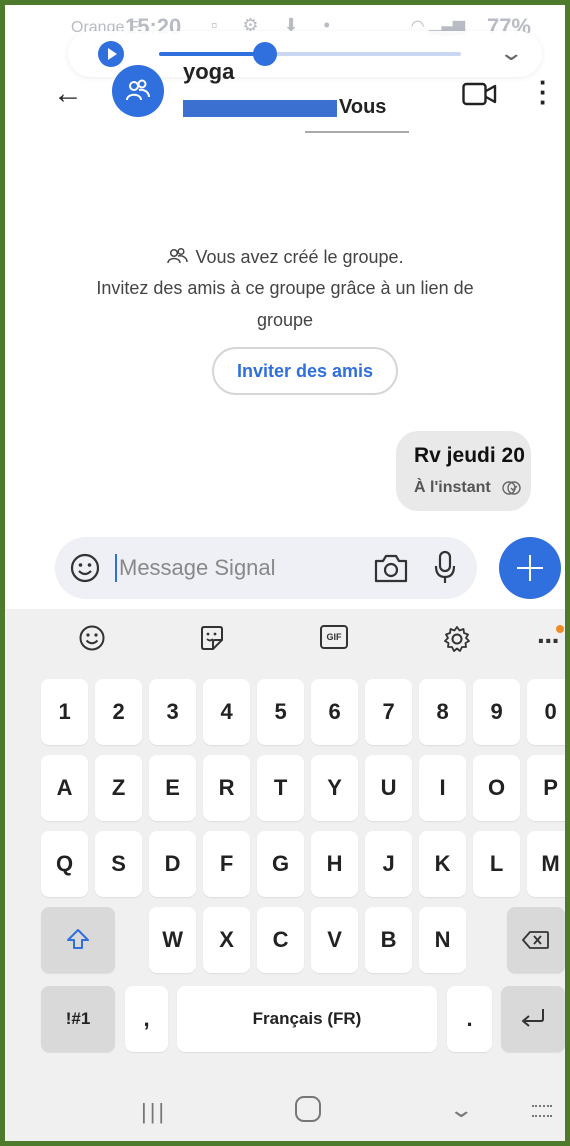  I want to click on message-time: À l'instant, so click(452, 487).